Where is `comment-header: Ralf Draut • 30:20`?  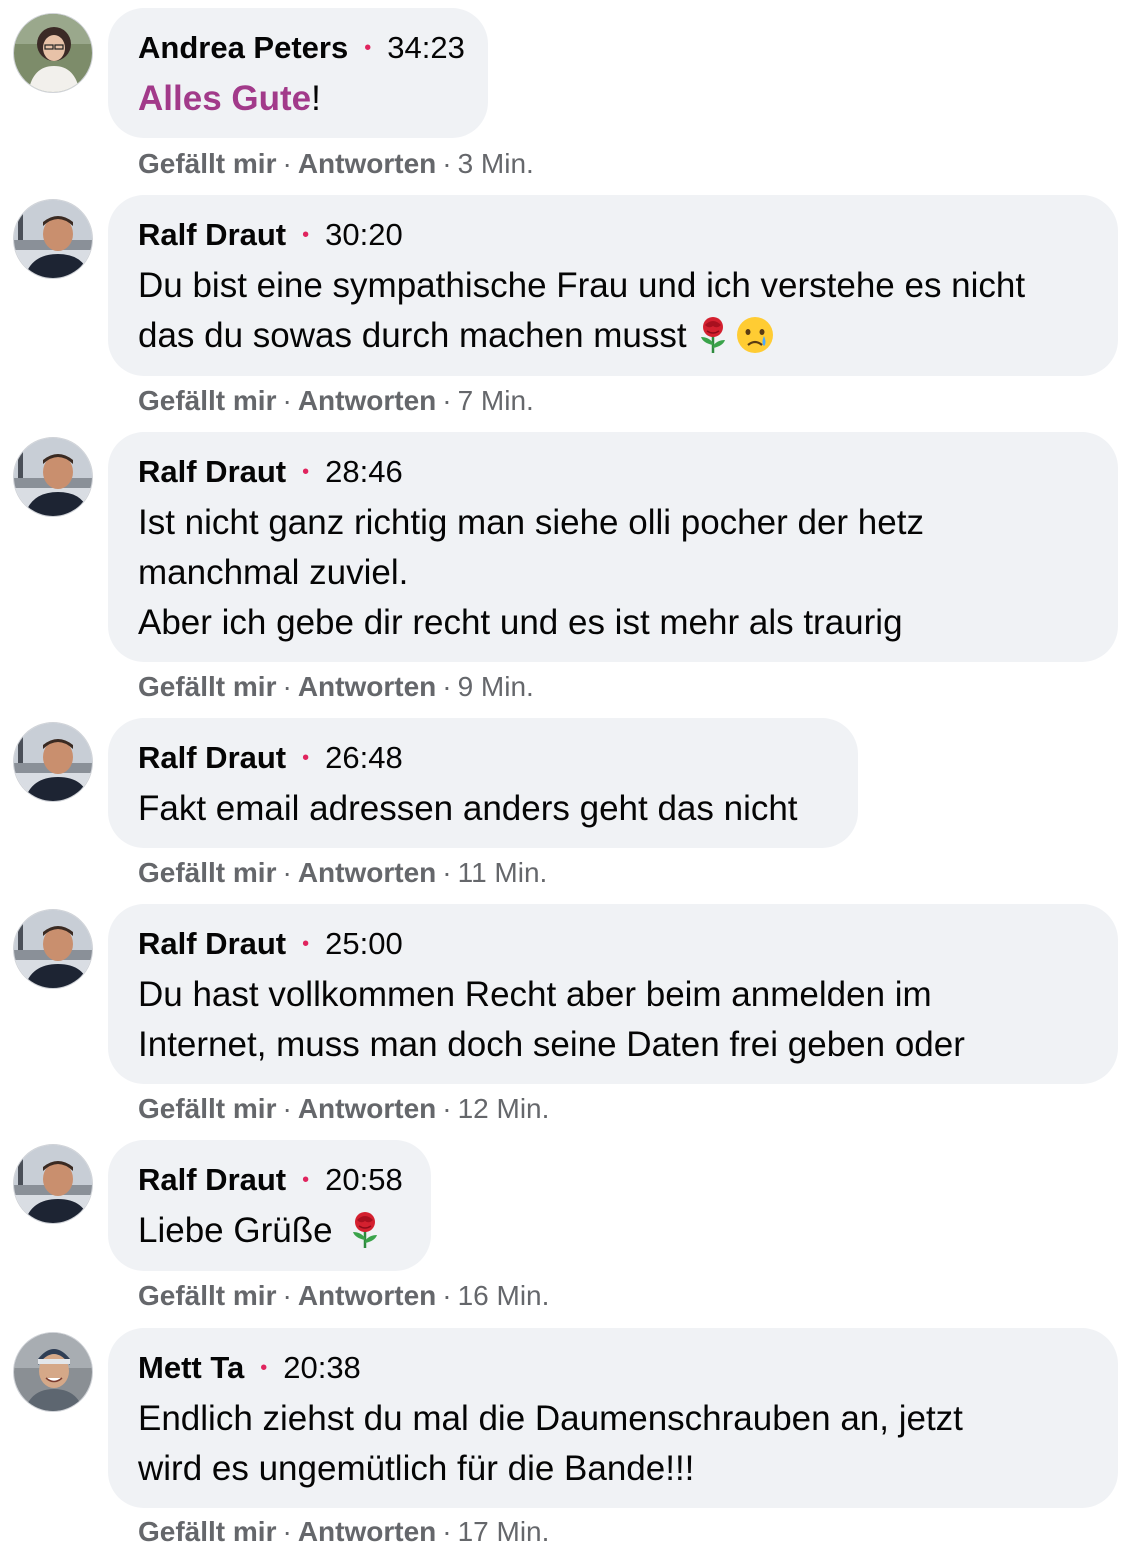
comment-header: Ralf Draut • 30:20 is located at coordinates (613, 237).